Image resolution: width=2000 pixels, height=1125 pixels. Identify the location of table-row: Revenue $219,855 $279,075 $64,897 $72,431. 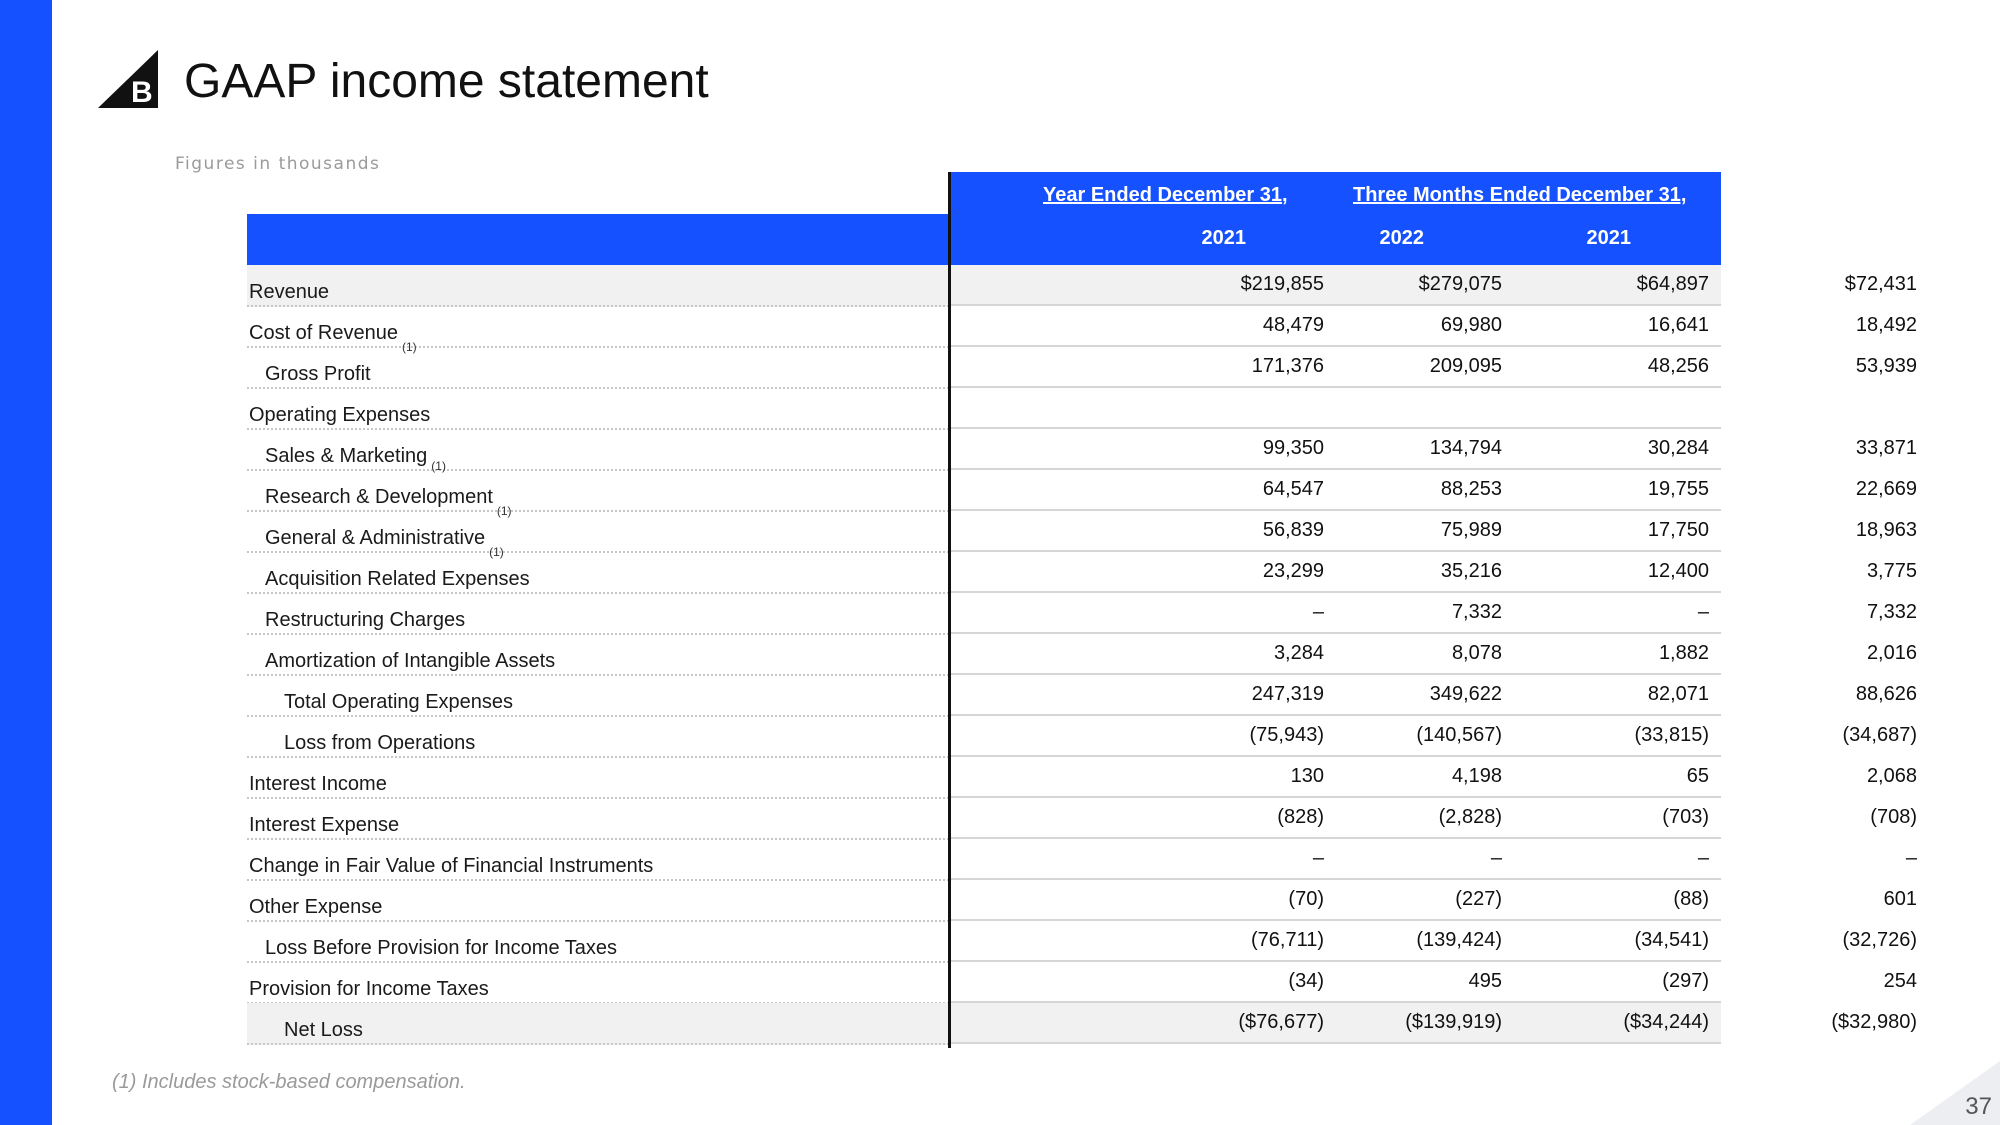
(1082, 286).